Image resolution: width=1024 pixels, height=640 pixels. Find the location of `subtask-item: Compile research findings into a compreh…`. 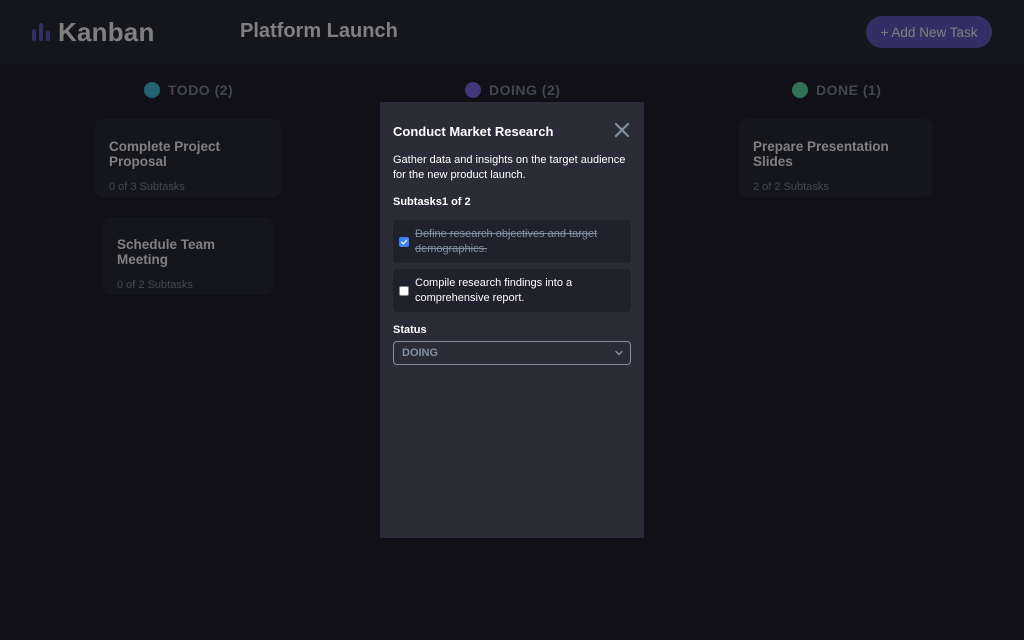

subtask-item: Compile research findings into a compreh… is located at coordinates (512, 290).